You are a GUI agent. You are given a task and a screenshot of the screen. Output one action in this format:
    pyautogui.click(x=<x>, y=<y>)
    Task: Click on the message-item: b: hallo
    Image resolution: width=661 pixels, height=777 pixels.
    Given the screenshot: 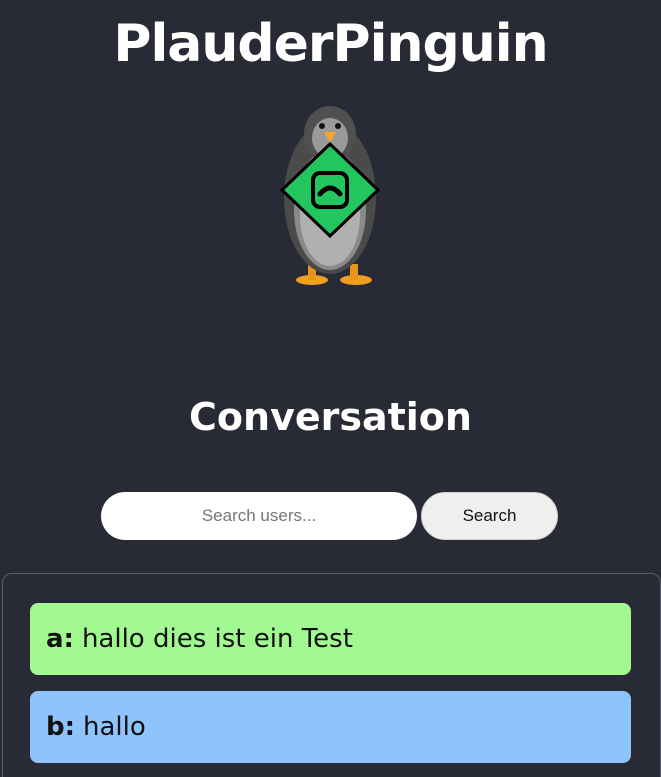 What is the action you would take?
    pyautogui.click(x=330, y=727)
    